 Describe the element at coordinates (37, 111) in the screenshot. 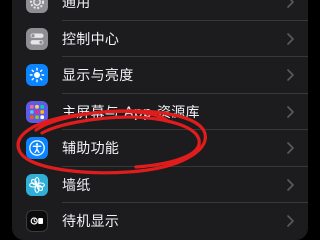

I see `app-grid-icon` at that location.